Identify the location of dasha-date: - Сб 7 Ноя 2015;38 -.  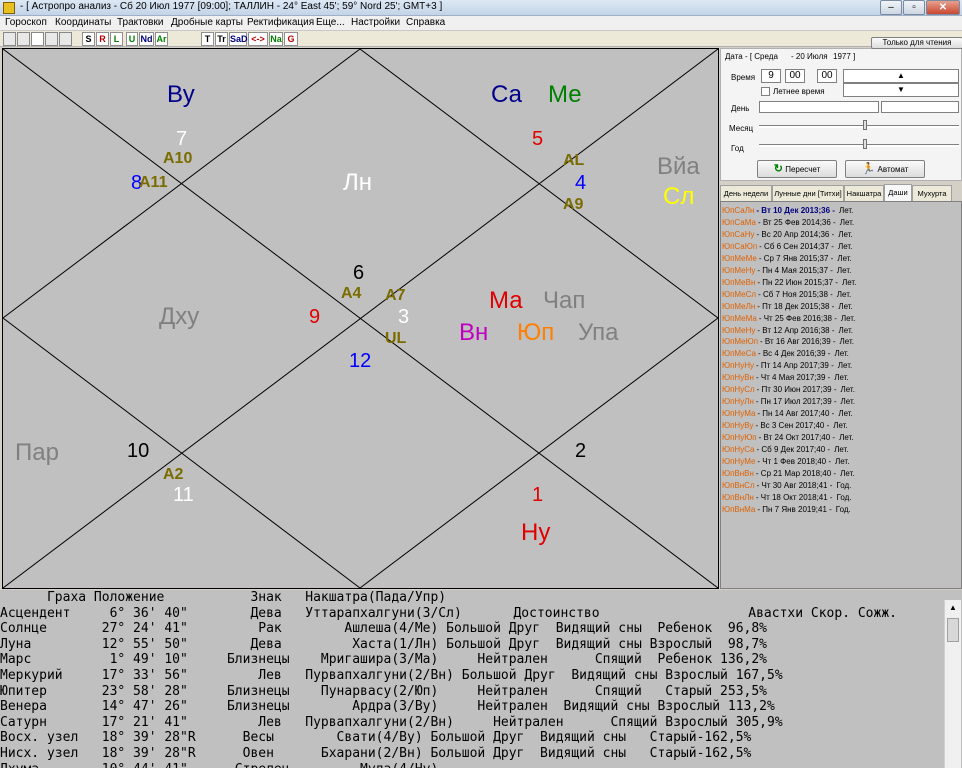
(795, 294).